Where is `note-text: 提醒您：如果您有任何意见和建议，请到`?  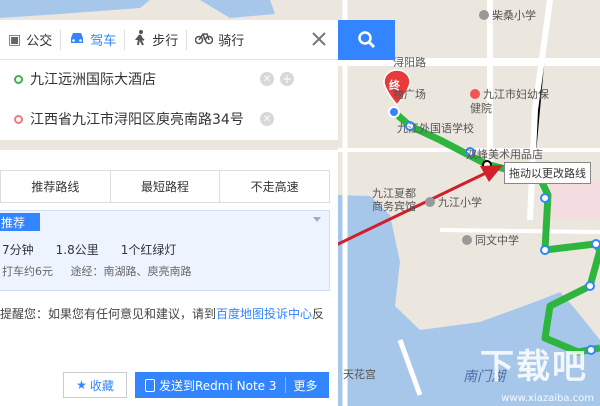 note-text: 提醒您：如果您有任何意见和建议，请到 is located at coordinates (108, 314).